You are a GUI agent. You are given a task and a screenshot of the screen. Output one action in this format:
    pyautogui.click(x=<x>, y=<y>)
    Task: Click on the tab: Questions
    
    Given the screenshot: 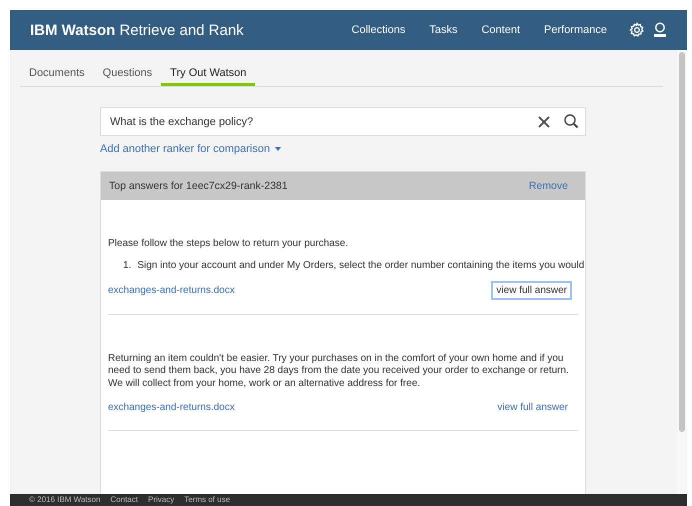 What is the action you would take?
    pyautogui.click(x=128, y=76)
    